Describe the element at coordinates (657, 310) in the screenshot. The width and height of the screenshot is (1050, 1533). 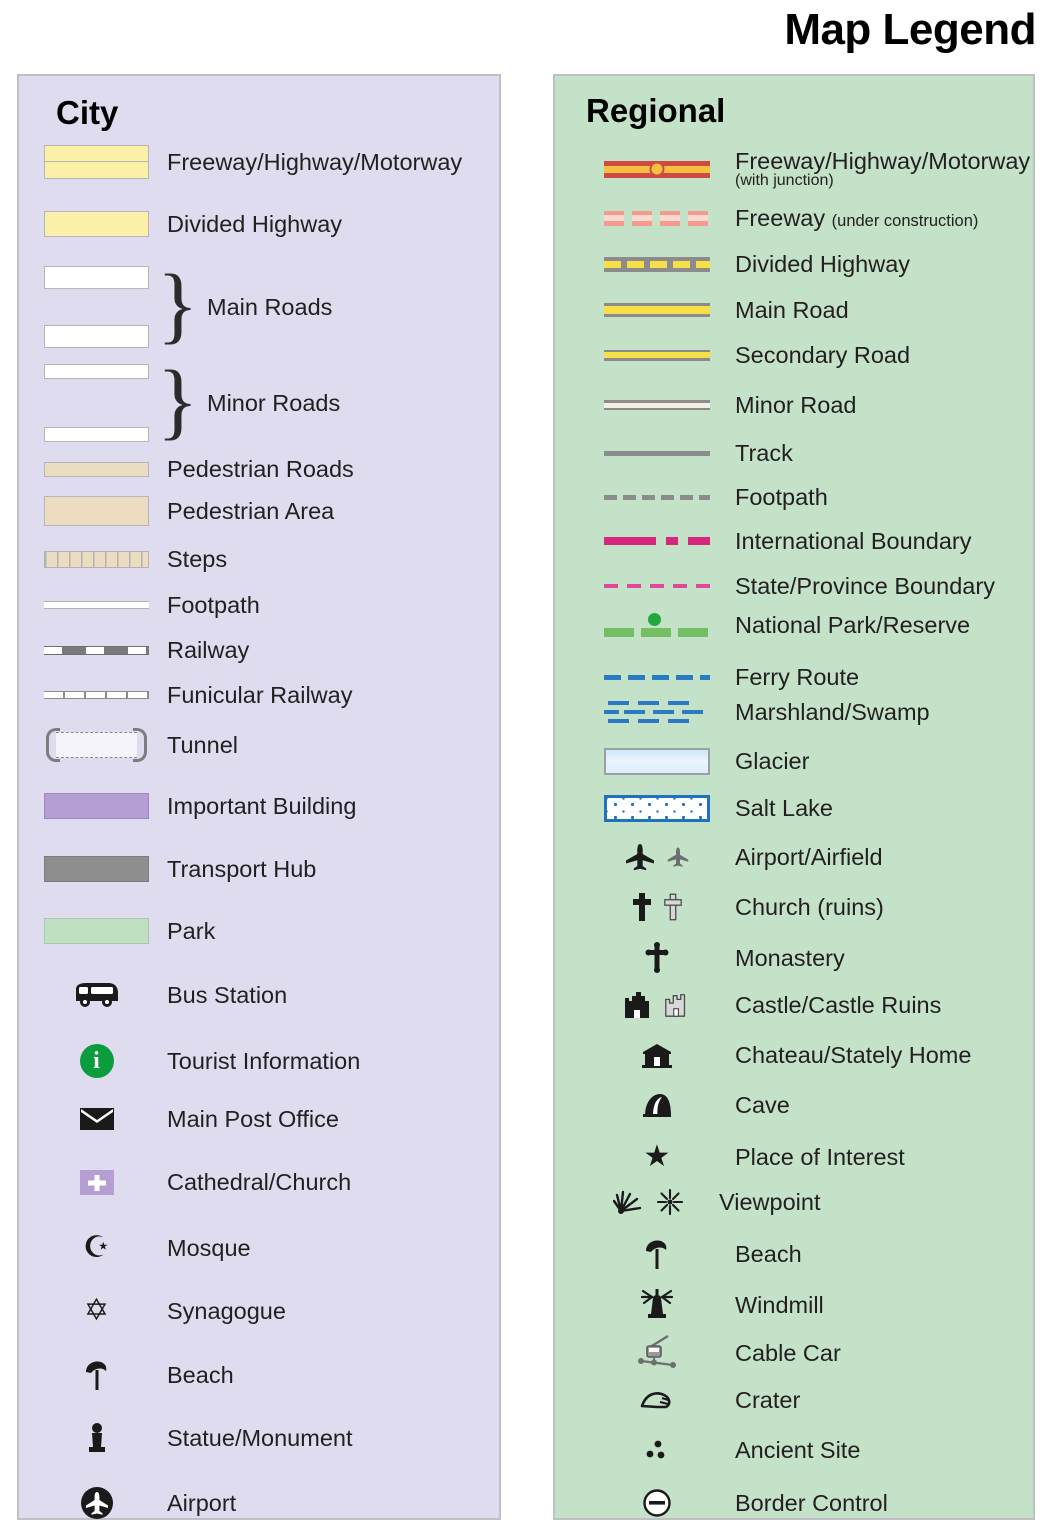
I see `yellow-band-grey-casing-symbol` at that location.